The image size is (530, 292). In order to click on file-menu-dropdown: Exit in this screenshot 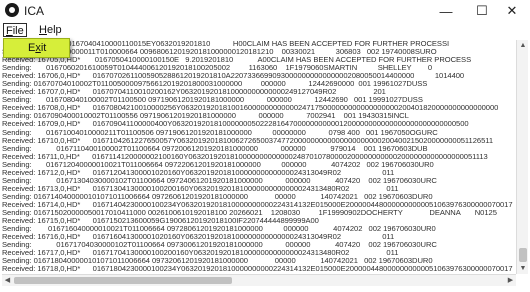, I will do `click(36, 48)`.